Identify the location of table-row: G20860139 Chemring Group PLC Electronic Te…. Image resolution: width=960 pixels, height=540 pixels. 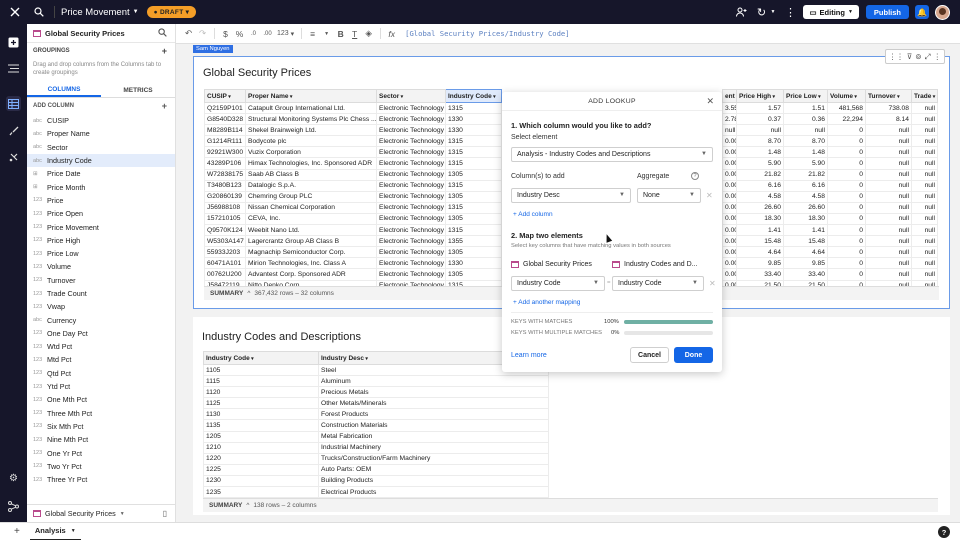
(353, 196).